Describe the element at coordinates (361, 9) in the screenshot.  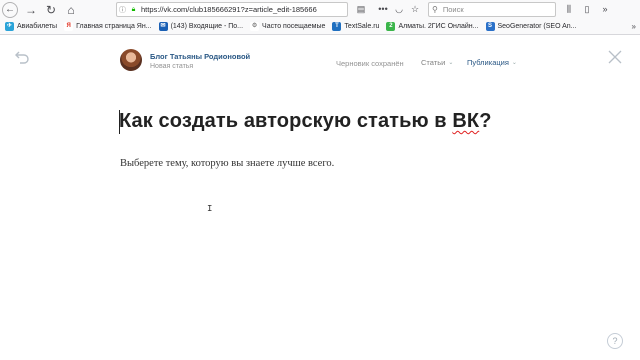
I see `reader-view-icon: ▤` at that location.